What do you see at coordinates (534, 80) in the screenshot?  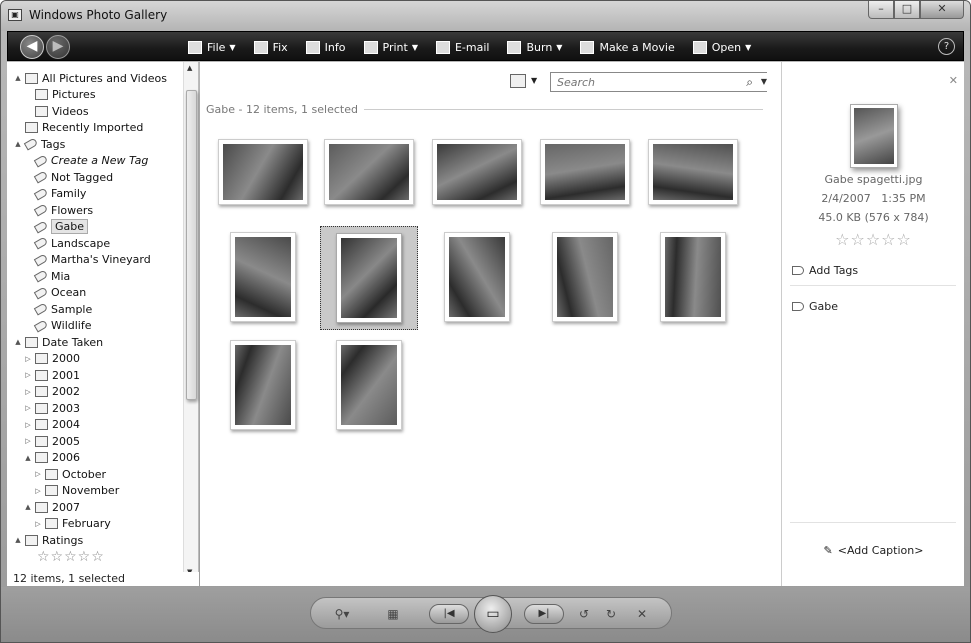 I see `view-size-dropdown-icon: ▼` at bounding box center [534, 80].